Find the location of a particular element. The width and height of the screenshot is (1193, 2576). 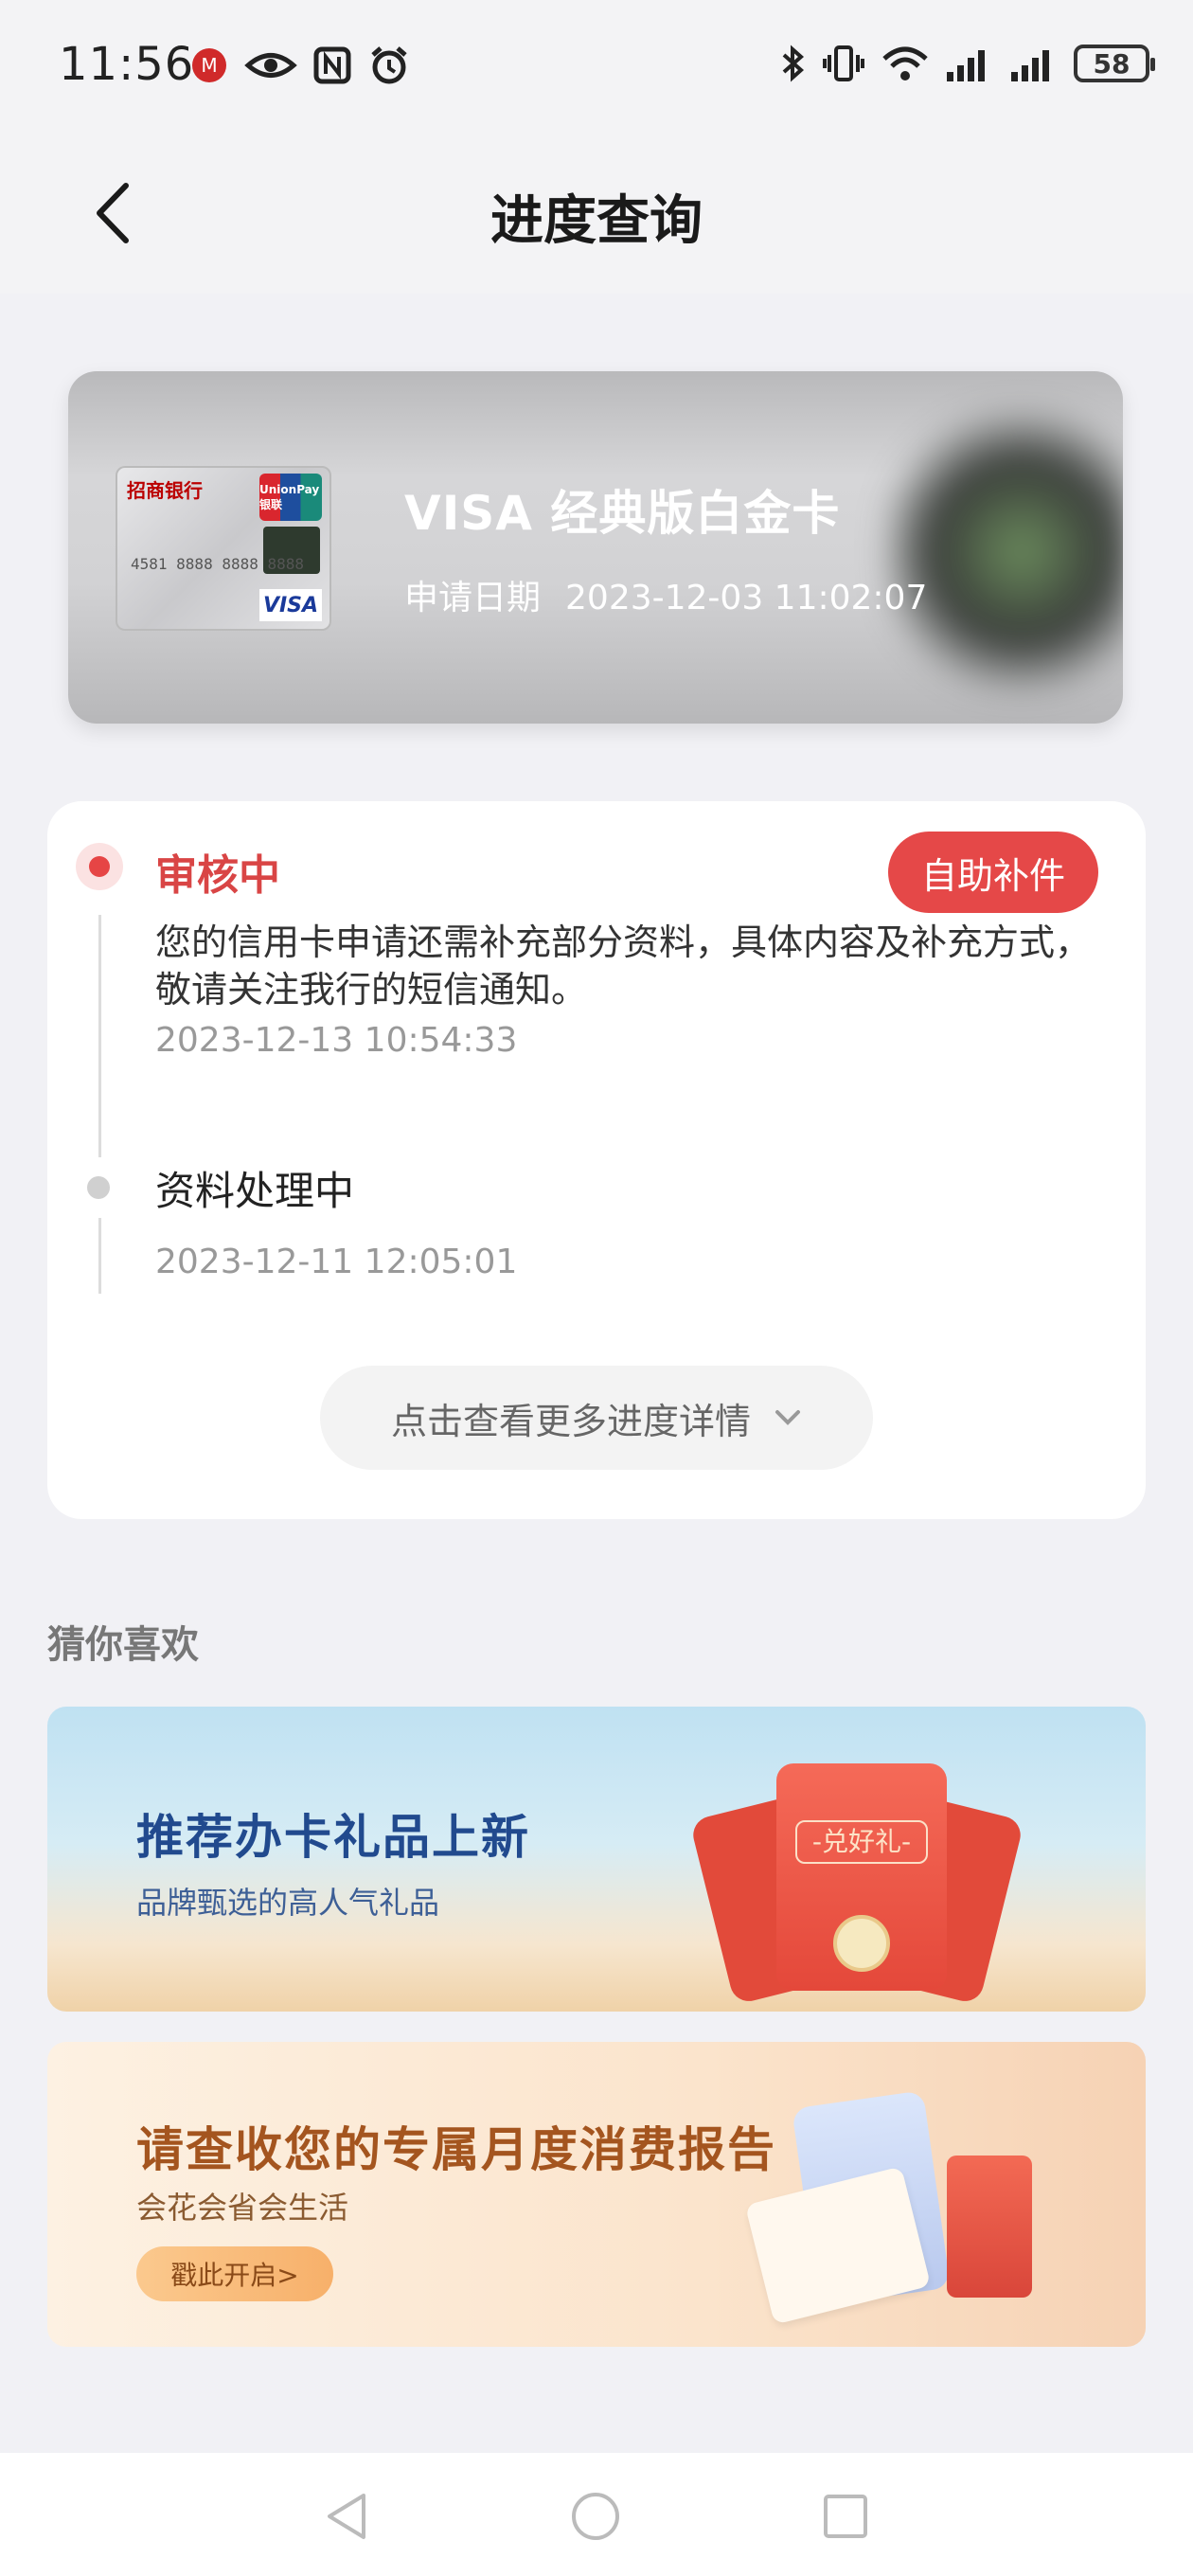

nav-recents-button is located at coordinates (845, 2516).